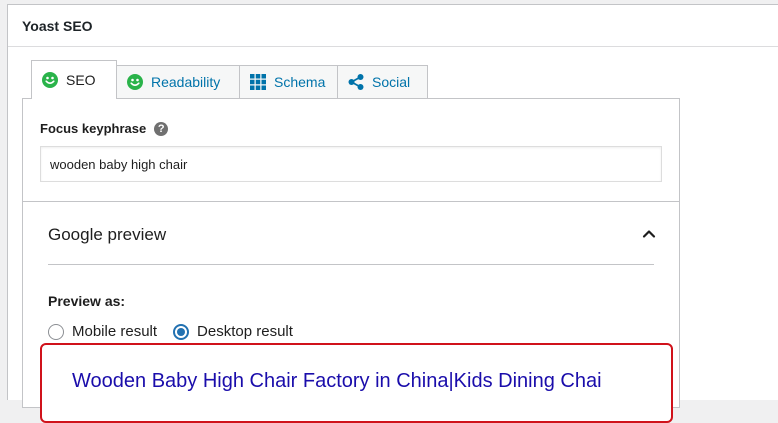  I want to click on tab-seo: SEO, so click(74, 79).